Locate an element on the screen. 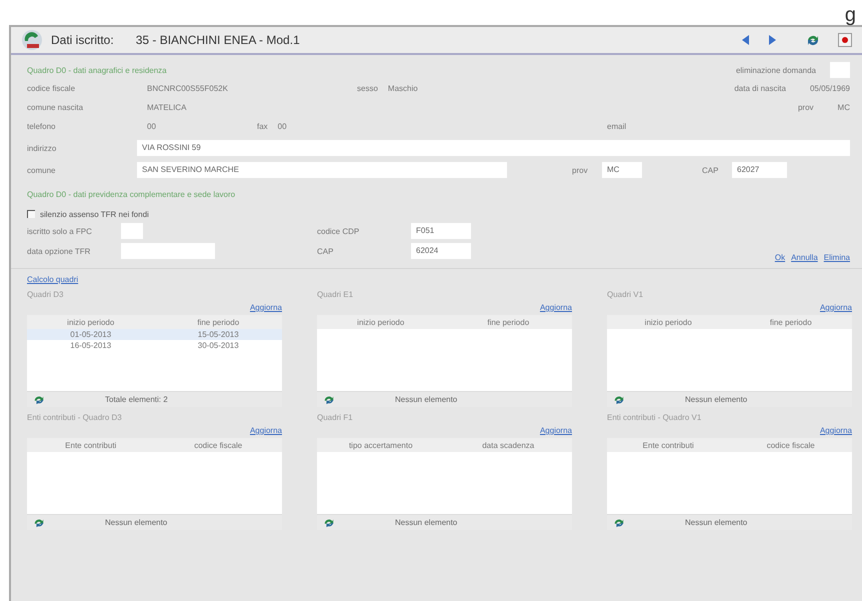  calculate-link: Calcolo quadri is located at coordinates (52, 279).